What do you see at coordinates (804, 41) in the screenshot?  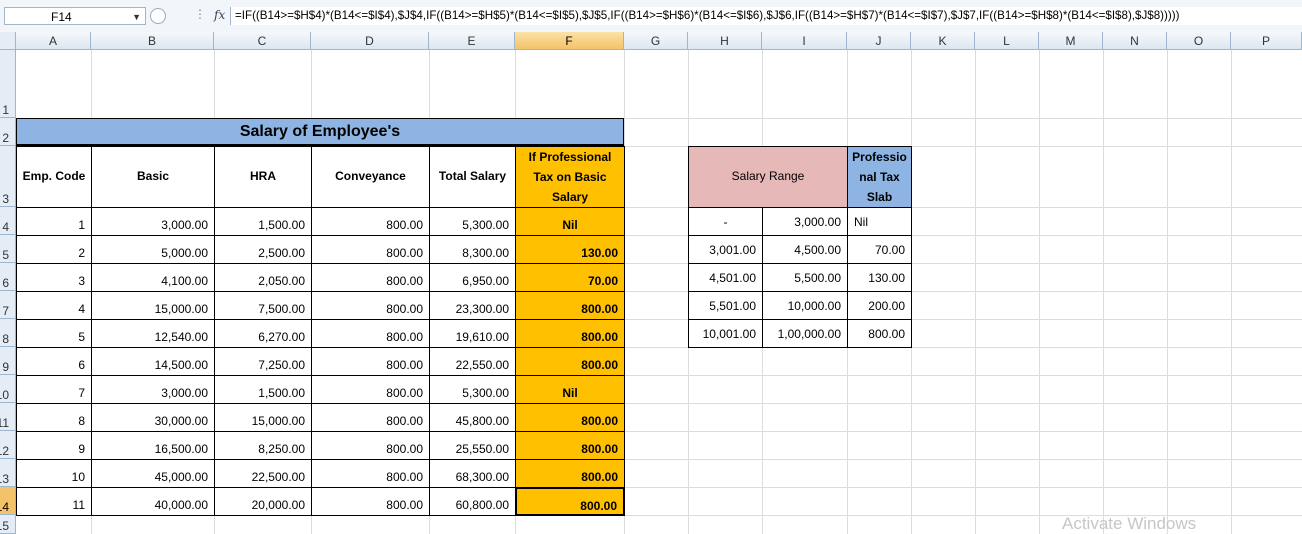 I see `column-header-i: I` at bounding box center [804, 41].